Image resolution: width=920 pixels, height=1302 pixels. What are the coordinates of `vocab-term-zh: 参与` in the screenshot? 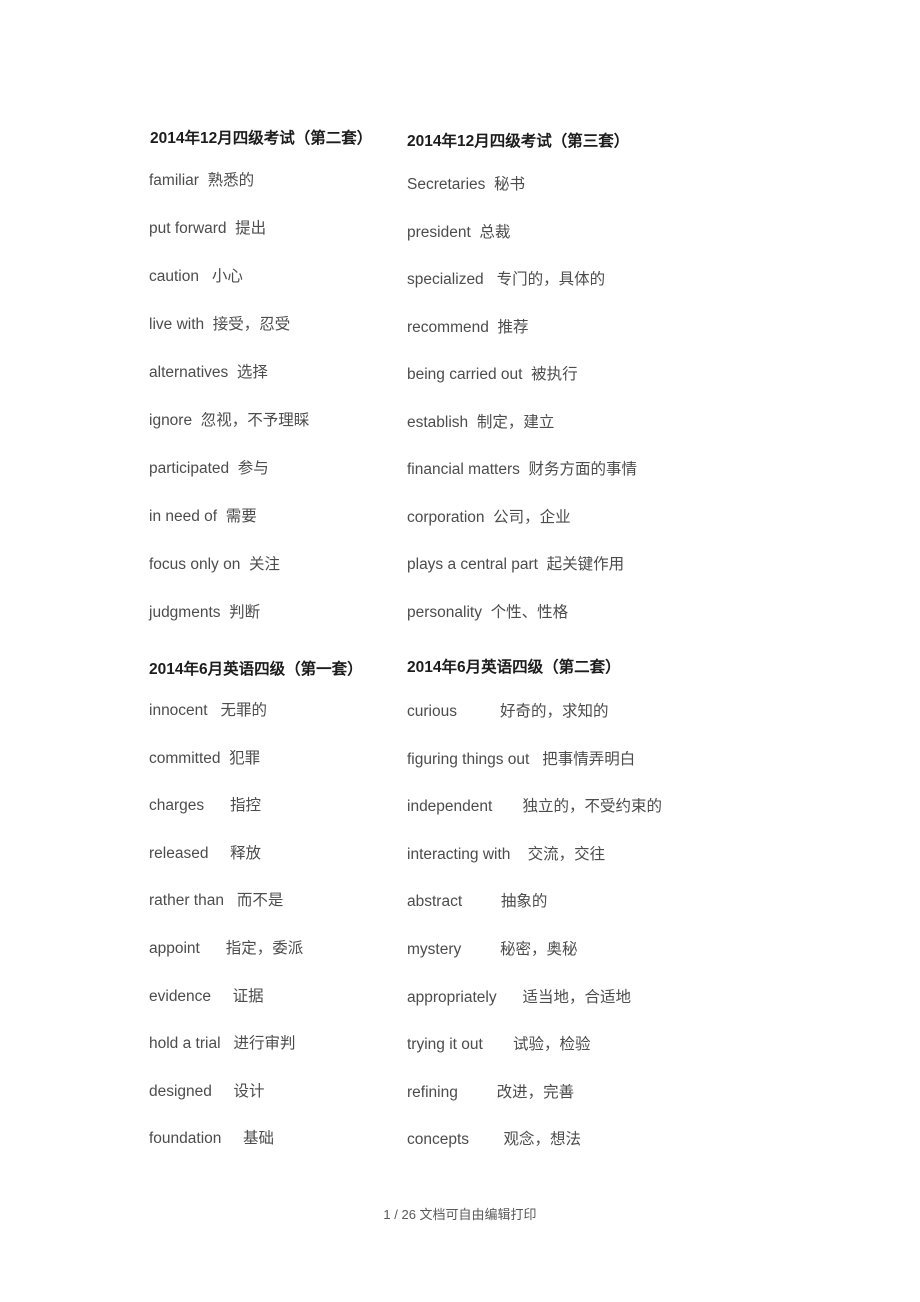 It's located at (253, 468).